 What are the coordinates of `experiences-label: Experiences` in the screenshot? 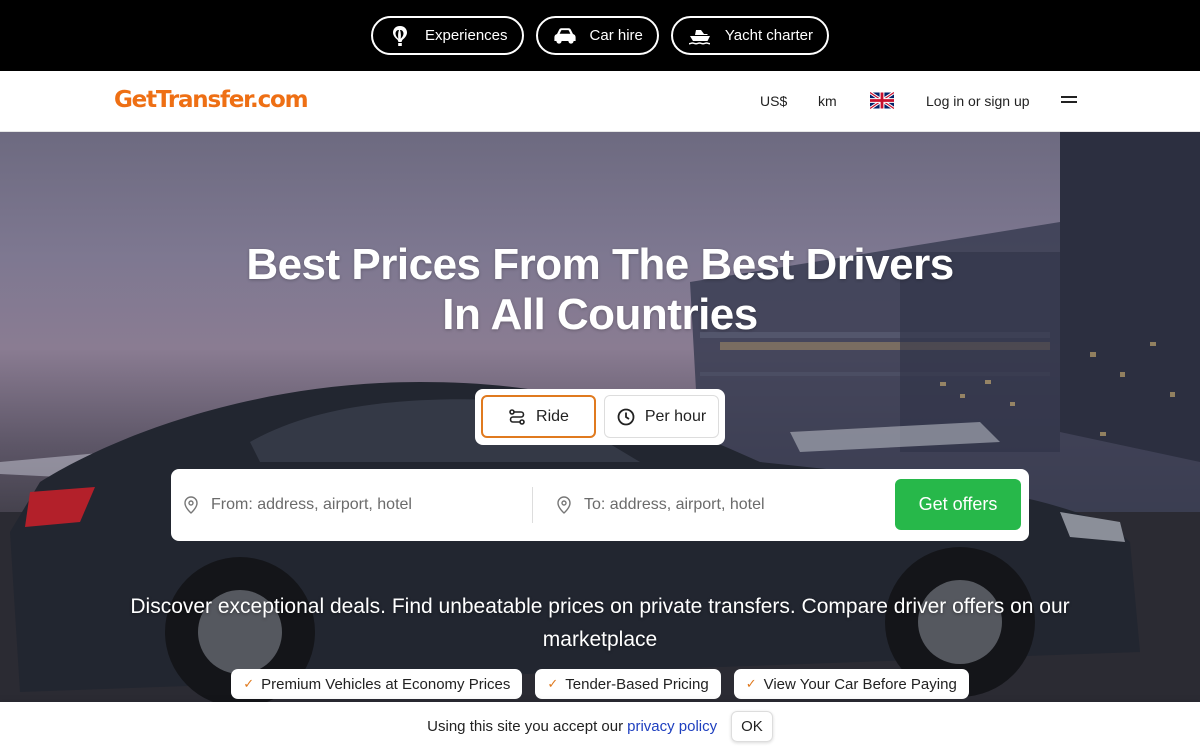 It's located at (466, 35).